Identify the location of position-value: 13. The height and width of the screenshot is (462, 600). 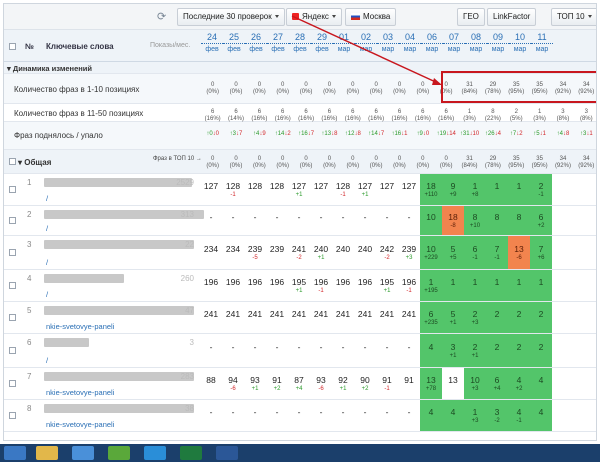
(519, 249).